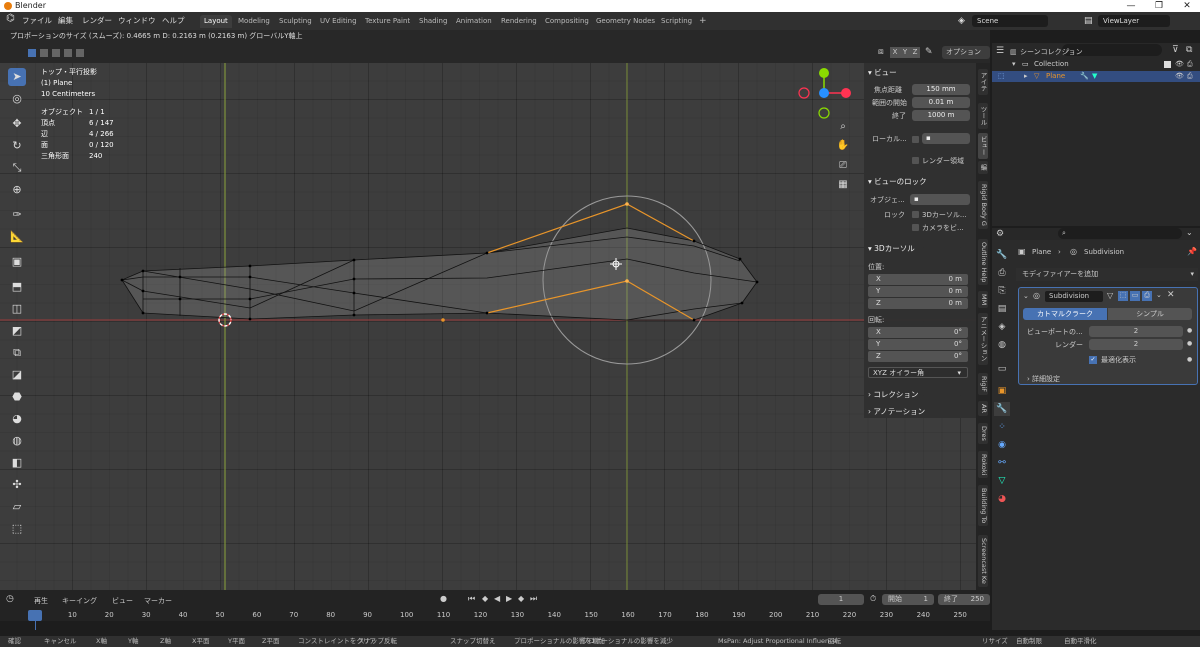 This screenshot has width=1200, height=647. Describe the element at coordinates (983, 339) in the screenshot. I see `sidebar-tab-animation: アニメーション` at that location.